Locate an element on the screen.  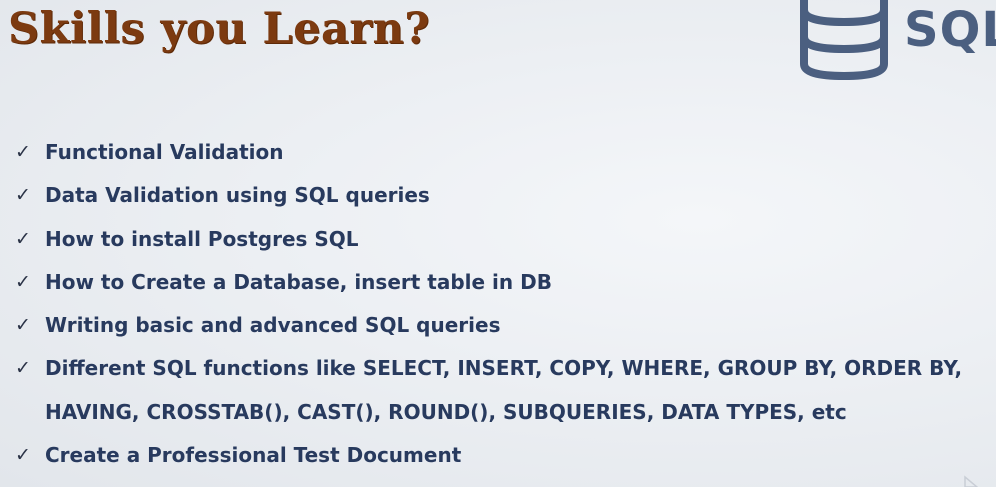
skill-item-functional-validation: ✓ Functional Validation is located at coordinates (500, 152).